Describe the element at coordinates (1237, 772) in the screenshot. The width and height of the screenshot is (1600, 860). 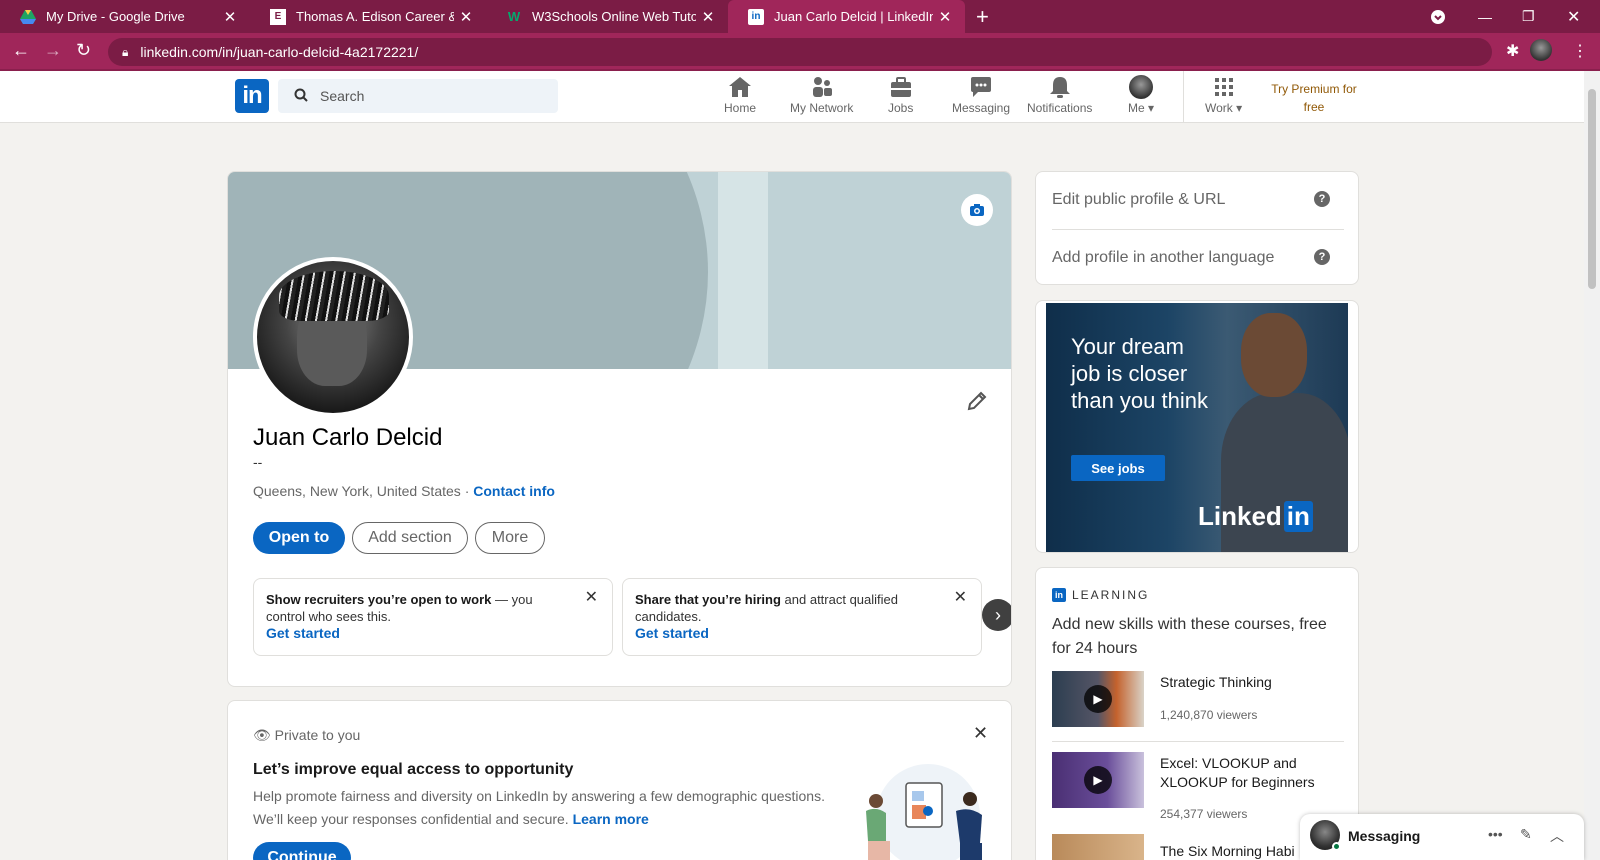
I see `course-title: Excel: VLOOKUP and XLOOKUP for Beginners` at that location.